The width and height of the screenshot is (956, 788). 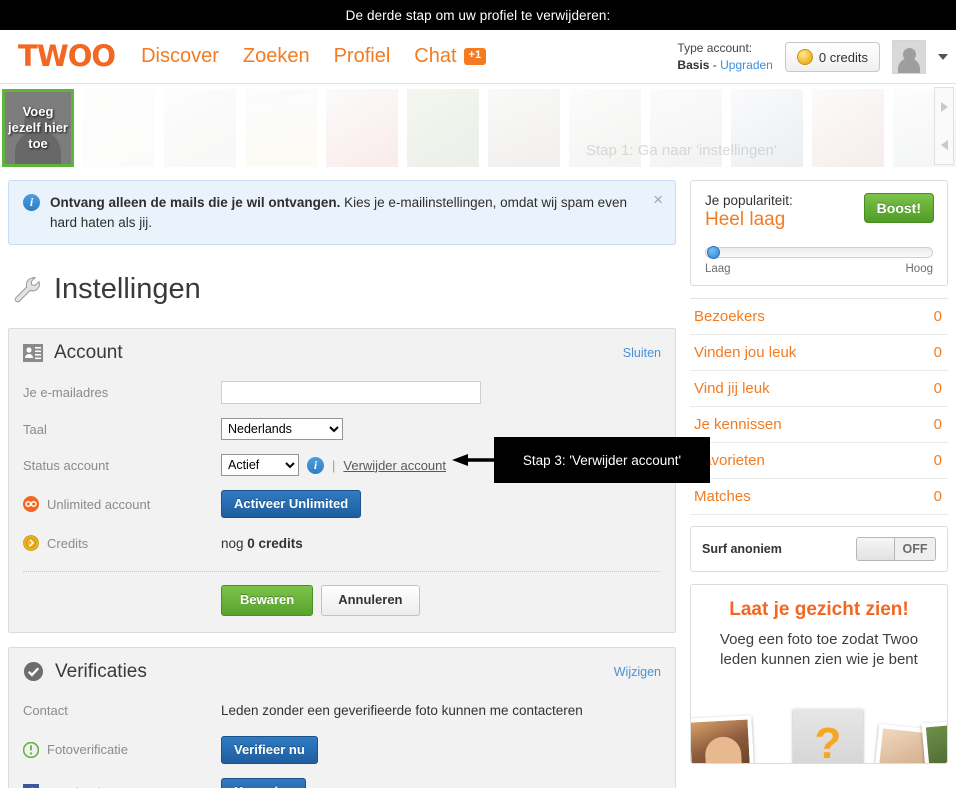 I want to click on twoo-logo: TWOO, so click(x=67, y=56).